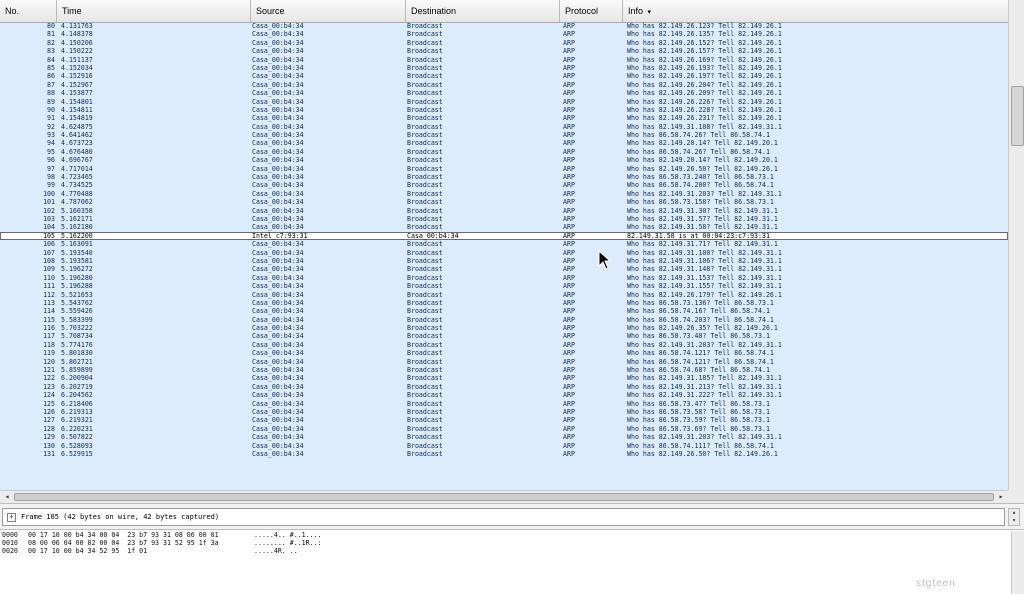 The image size is (1024, 594). I want to click on scroll-right-icon: ▸, so click(1001, 497).